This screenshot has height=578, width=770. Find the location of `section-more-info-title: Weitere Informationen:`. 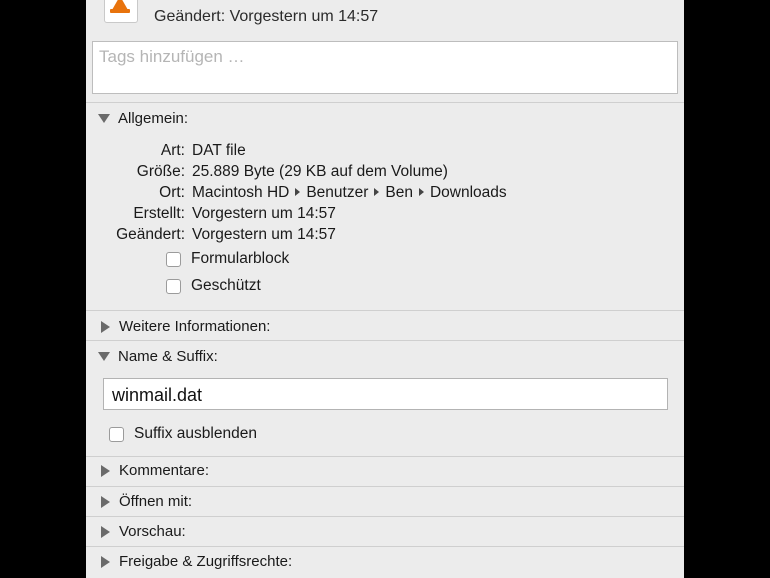

section-more-info-title: Weitere Informationen: is located at coordinates (195, 326).